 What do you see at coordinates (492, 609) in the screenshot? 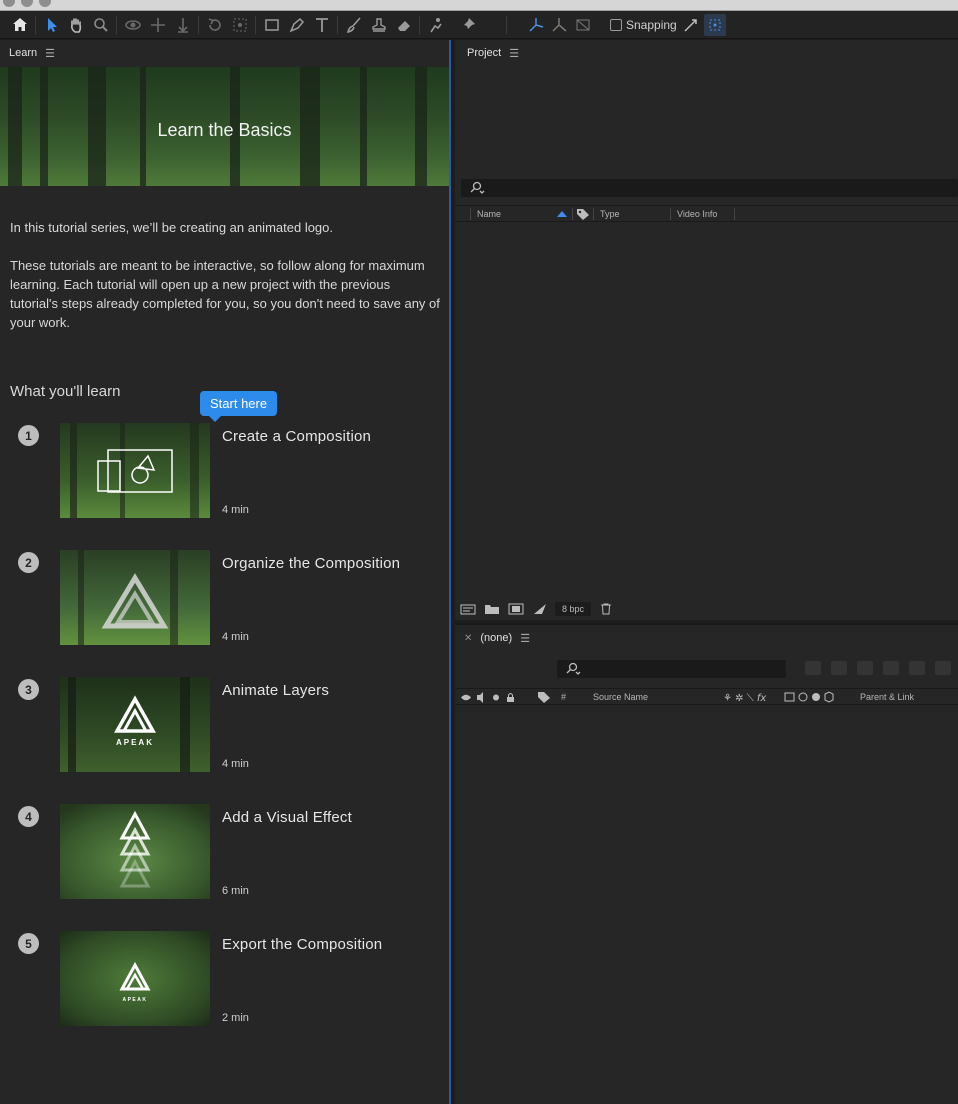
I see `new-folder-icon` at bounding box center [492, 609].